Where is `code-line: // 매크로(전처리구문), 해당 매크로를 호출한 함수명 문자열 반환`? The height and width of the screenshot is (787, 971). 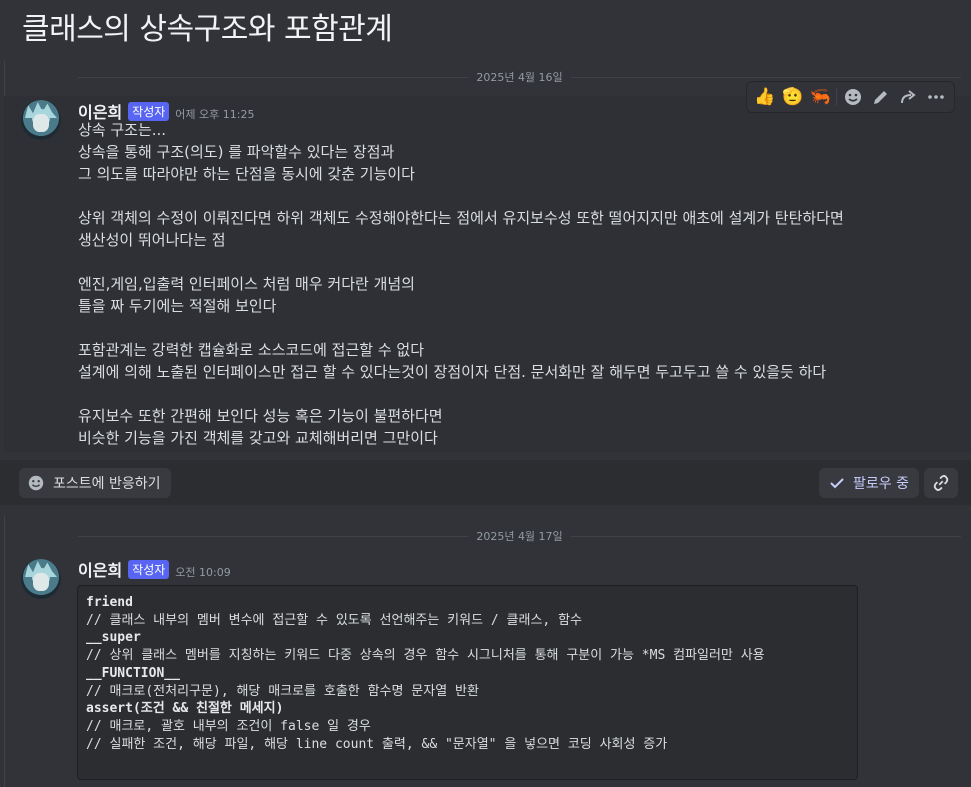
code-line: // 매크로(전처리구문), 해당 매크로를 호출한 함수명 문자열 반환 is located at coordinates (282, 691).